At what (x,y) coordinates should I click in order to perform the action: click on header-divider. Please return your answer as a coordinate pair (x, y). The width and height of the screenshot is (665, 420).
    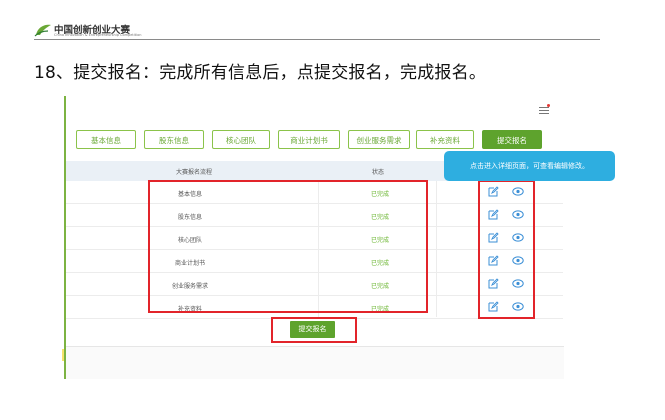
    Looking at the image, I should click on (317, 39).